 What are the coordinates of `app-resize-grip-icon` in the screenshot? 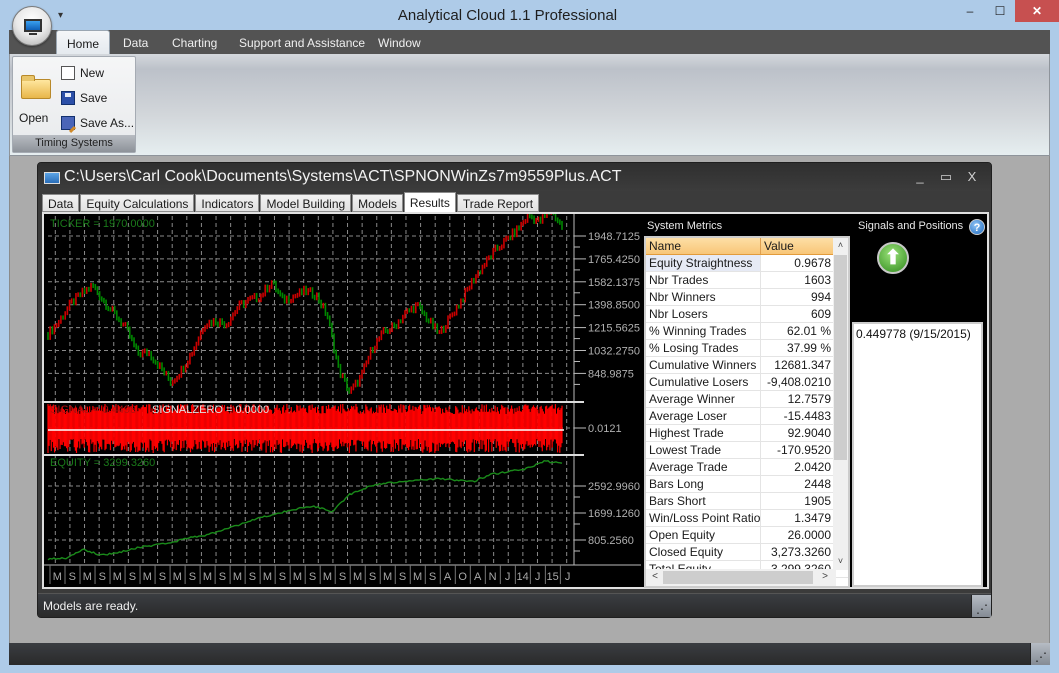 It's located at (1040, 654).